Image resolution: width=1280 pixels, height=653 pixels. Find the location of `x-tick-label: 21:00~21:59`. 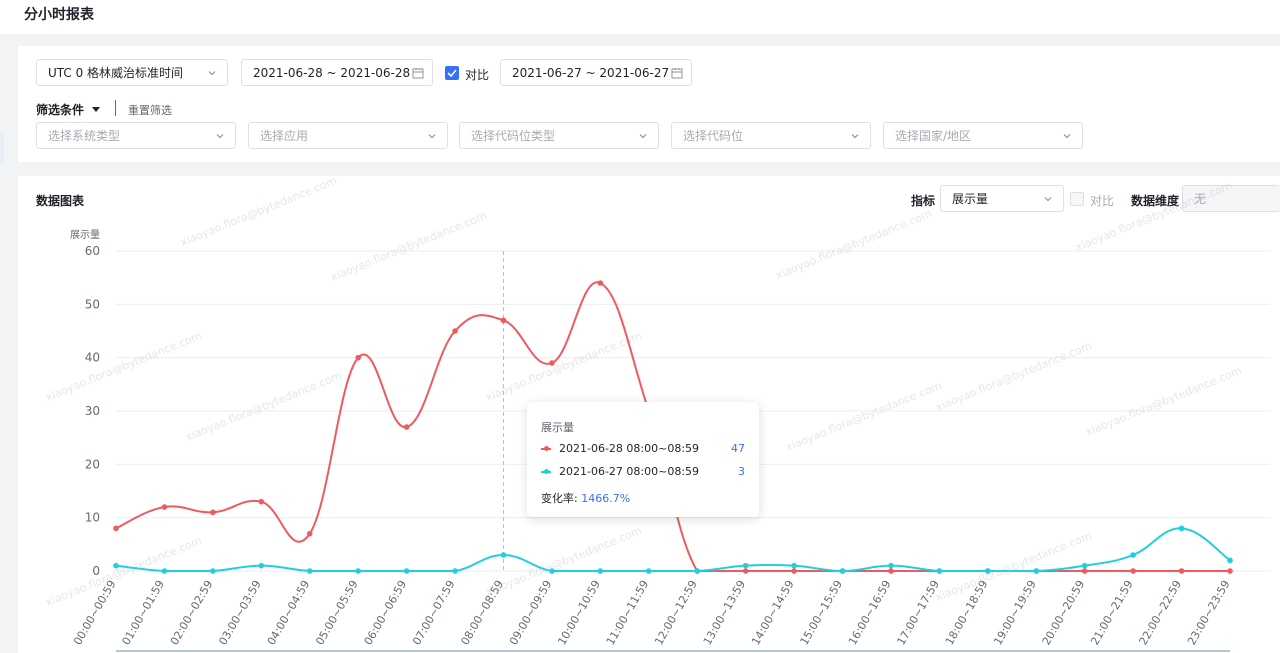

x-tick-label: 21:00~21:59 is located at coordinates (1112, 612).